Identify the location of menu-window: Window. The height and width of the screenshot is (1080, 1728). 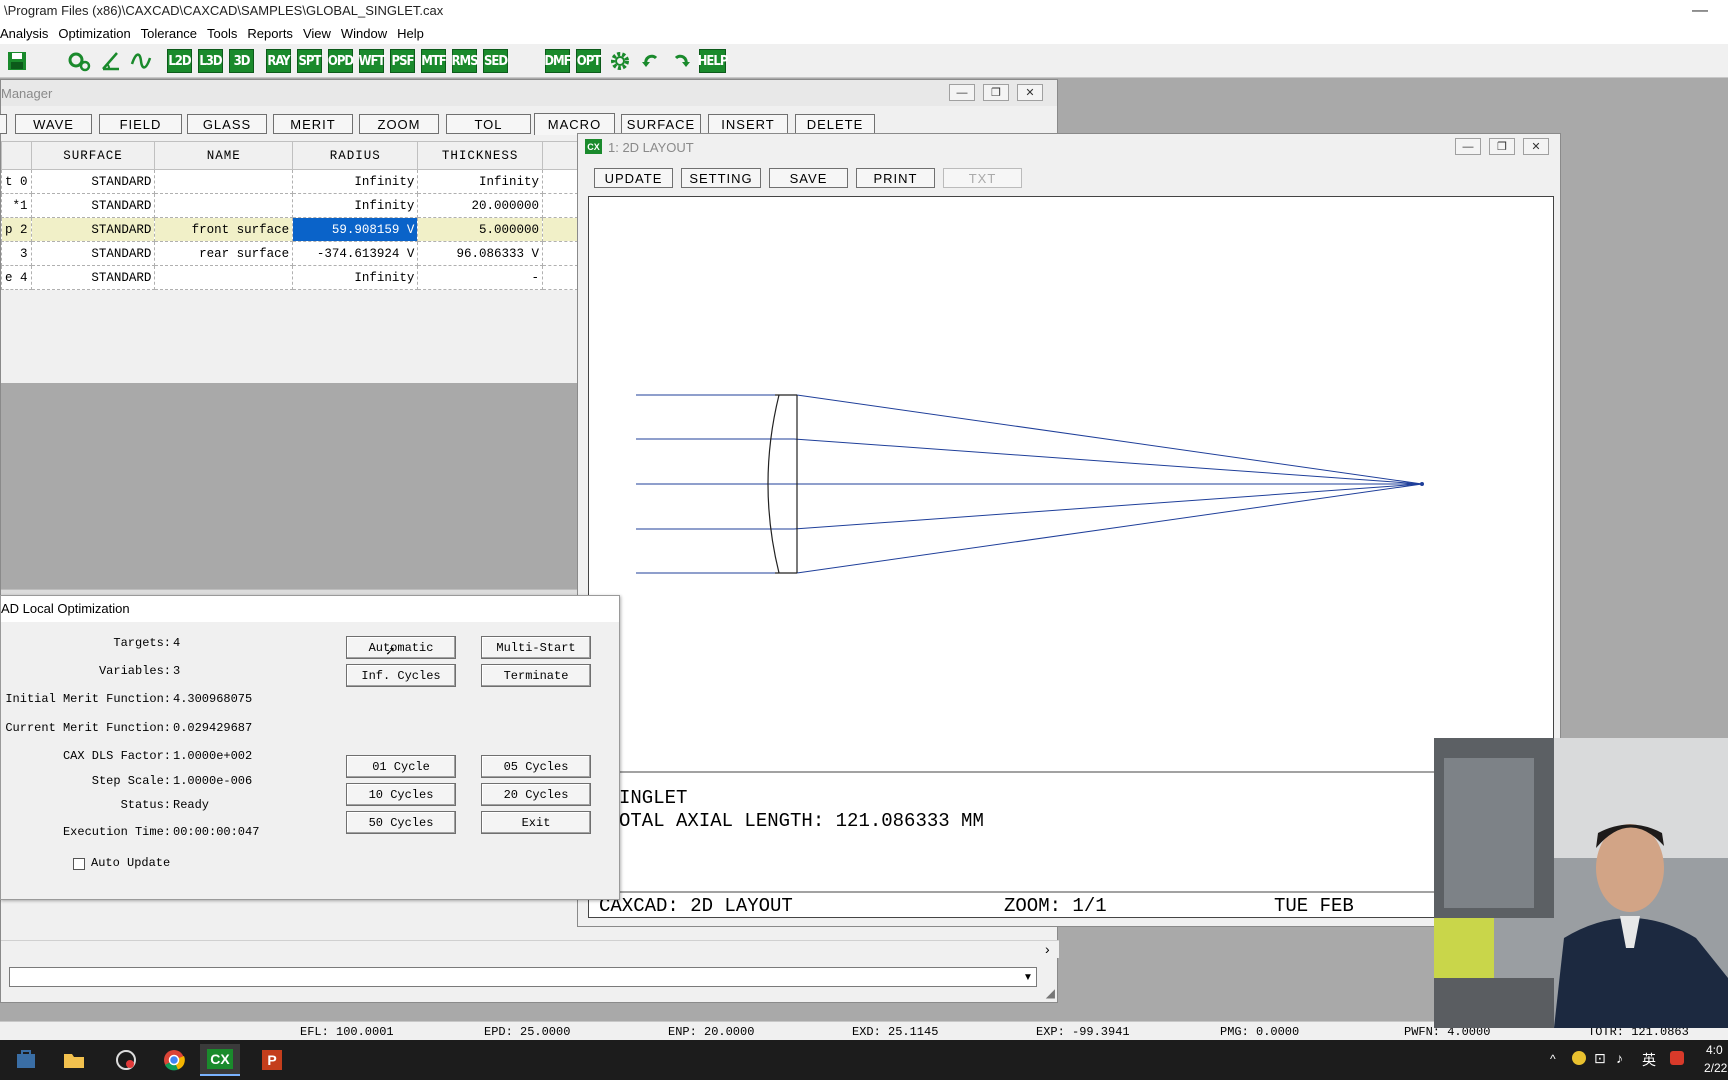
(369, 34).